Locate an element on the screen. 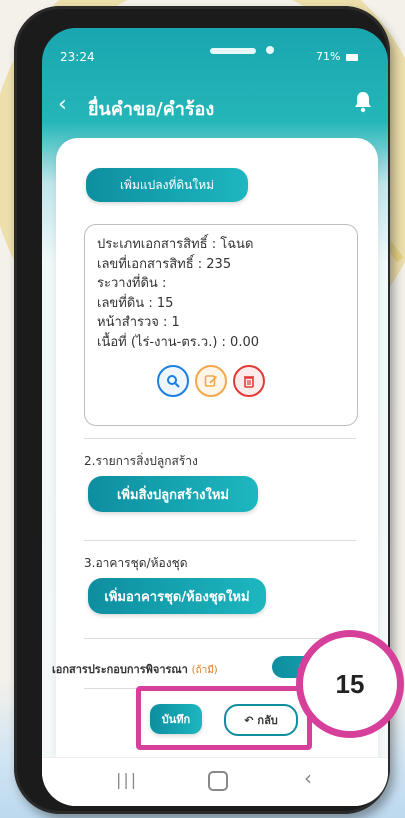 The width and height of the screenshot is (405, 818). search-icon is located at coordinates (173, 381).